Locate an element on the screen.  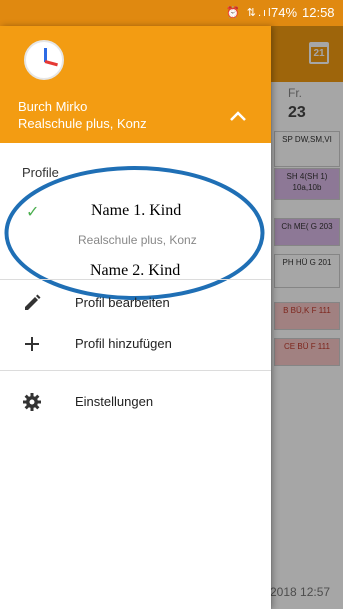
status-icons: ⏰ ⇅.ıl is located at coordinates (249, 13).